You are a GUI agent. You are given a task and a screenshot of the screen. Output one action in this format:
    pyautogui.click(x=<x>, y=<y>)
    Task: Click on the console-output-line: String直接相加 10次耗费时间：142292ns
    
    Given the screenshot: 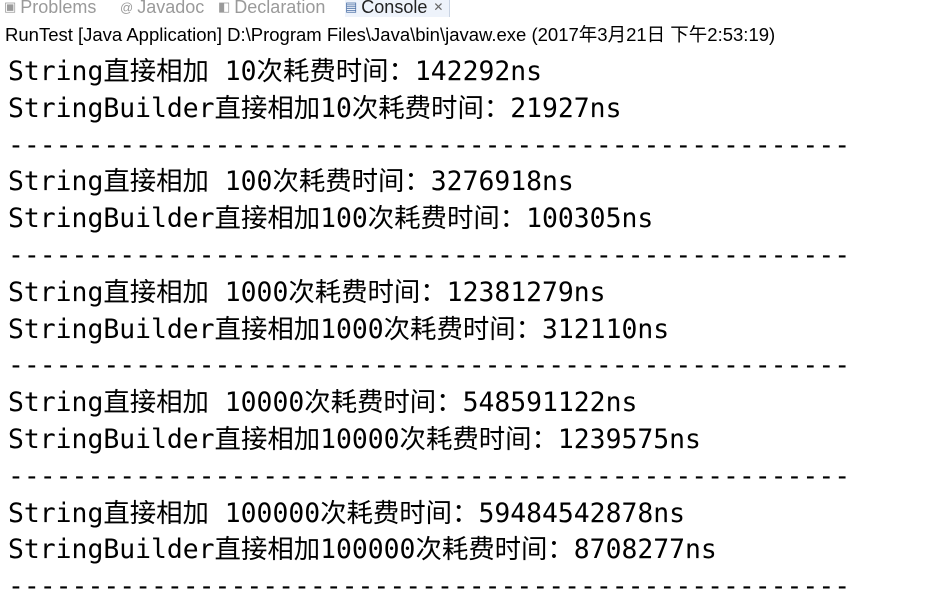 What is the action you would take?
    pyautogui.click(x=275, y=71)
    